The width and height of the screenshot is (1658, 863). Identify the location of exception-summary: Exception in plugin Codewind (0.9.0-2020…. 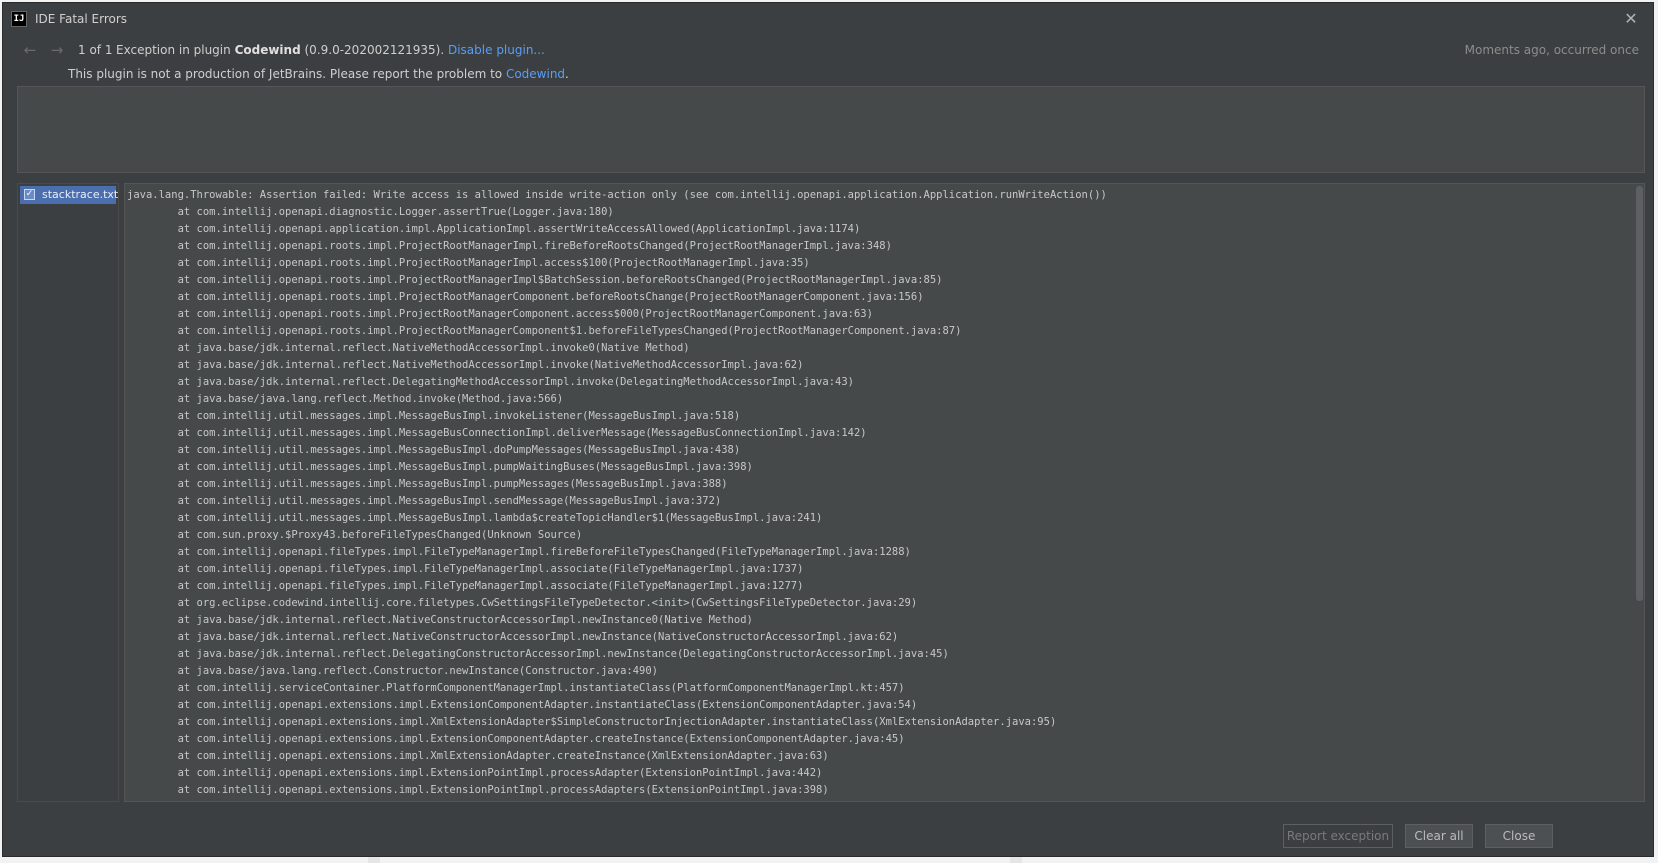
(330, 50).